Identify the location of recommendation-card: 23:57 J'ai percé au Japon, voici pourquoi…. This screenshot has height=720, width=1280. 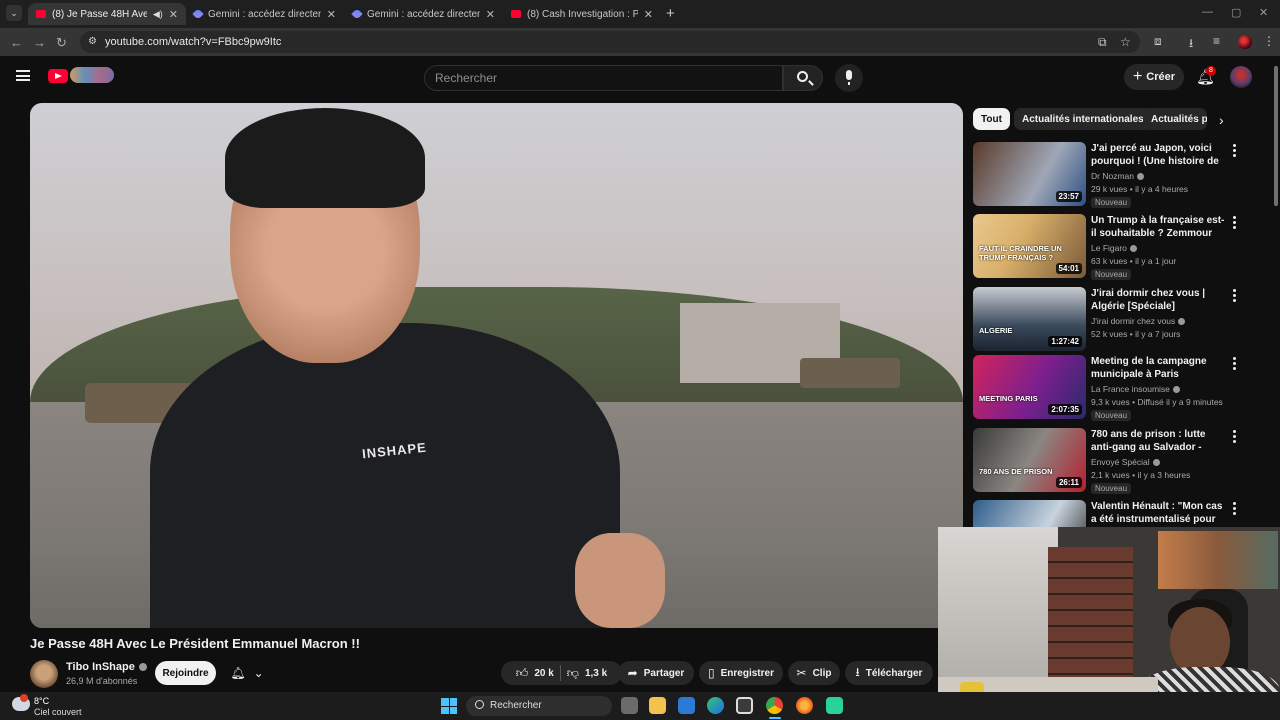
(1108, 175).